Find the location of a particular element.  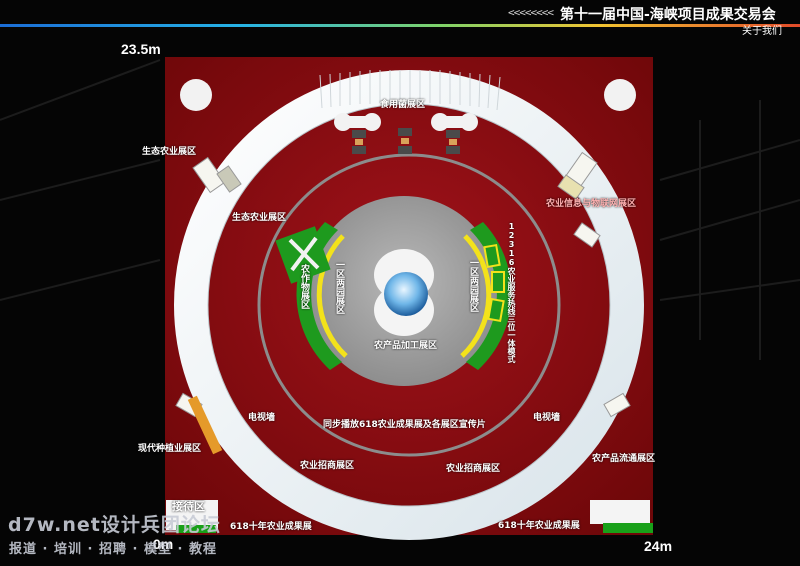

green-strip-right is located at coordinates (628, 528).